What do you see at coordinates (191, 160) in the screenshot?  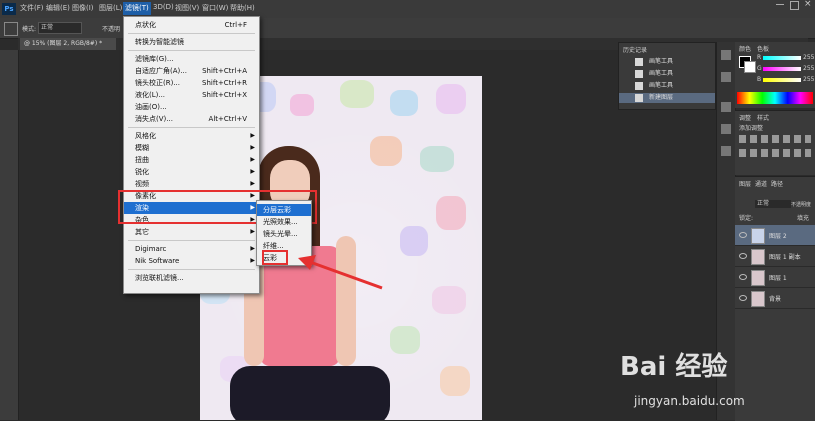 I see `filter-menu-item: 扭曲 ▶` at bounding box center [191, 160].